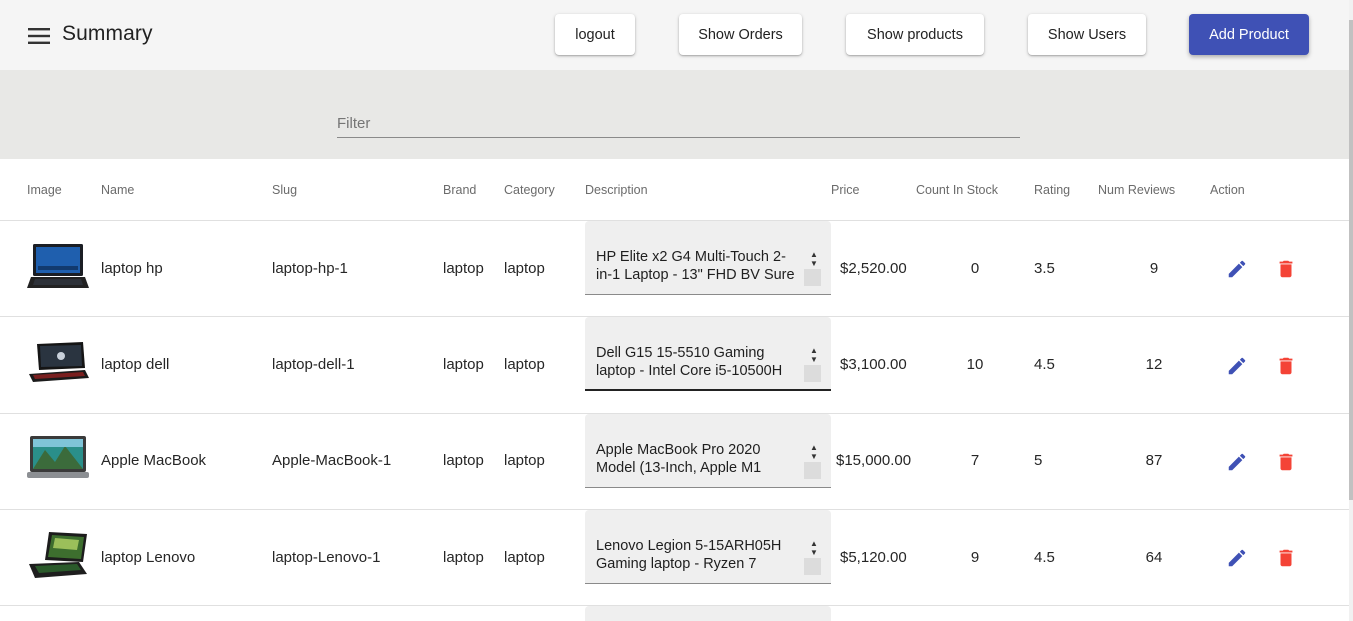  I want to click on product-slug: laptop-hp-1, so click(310, 268).